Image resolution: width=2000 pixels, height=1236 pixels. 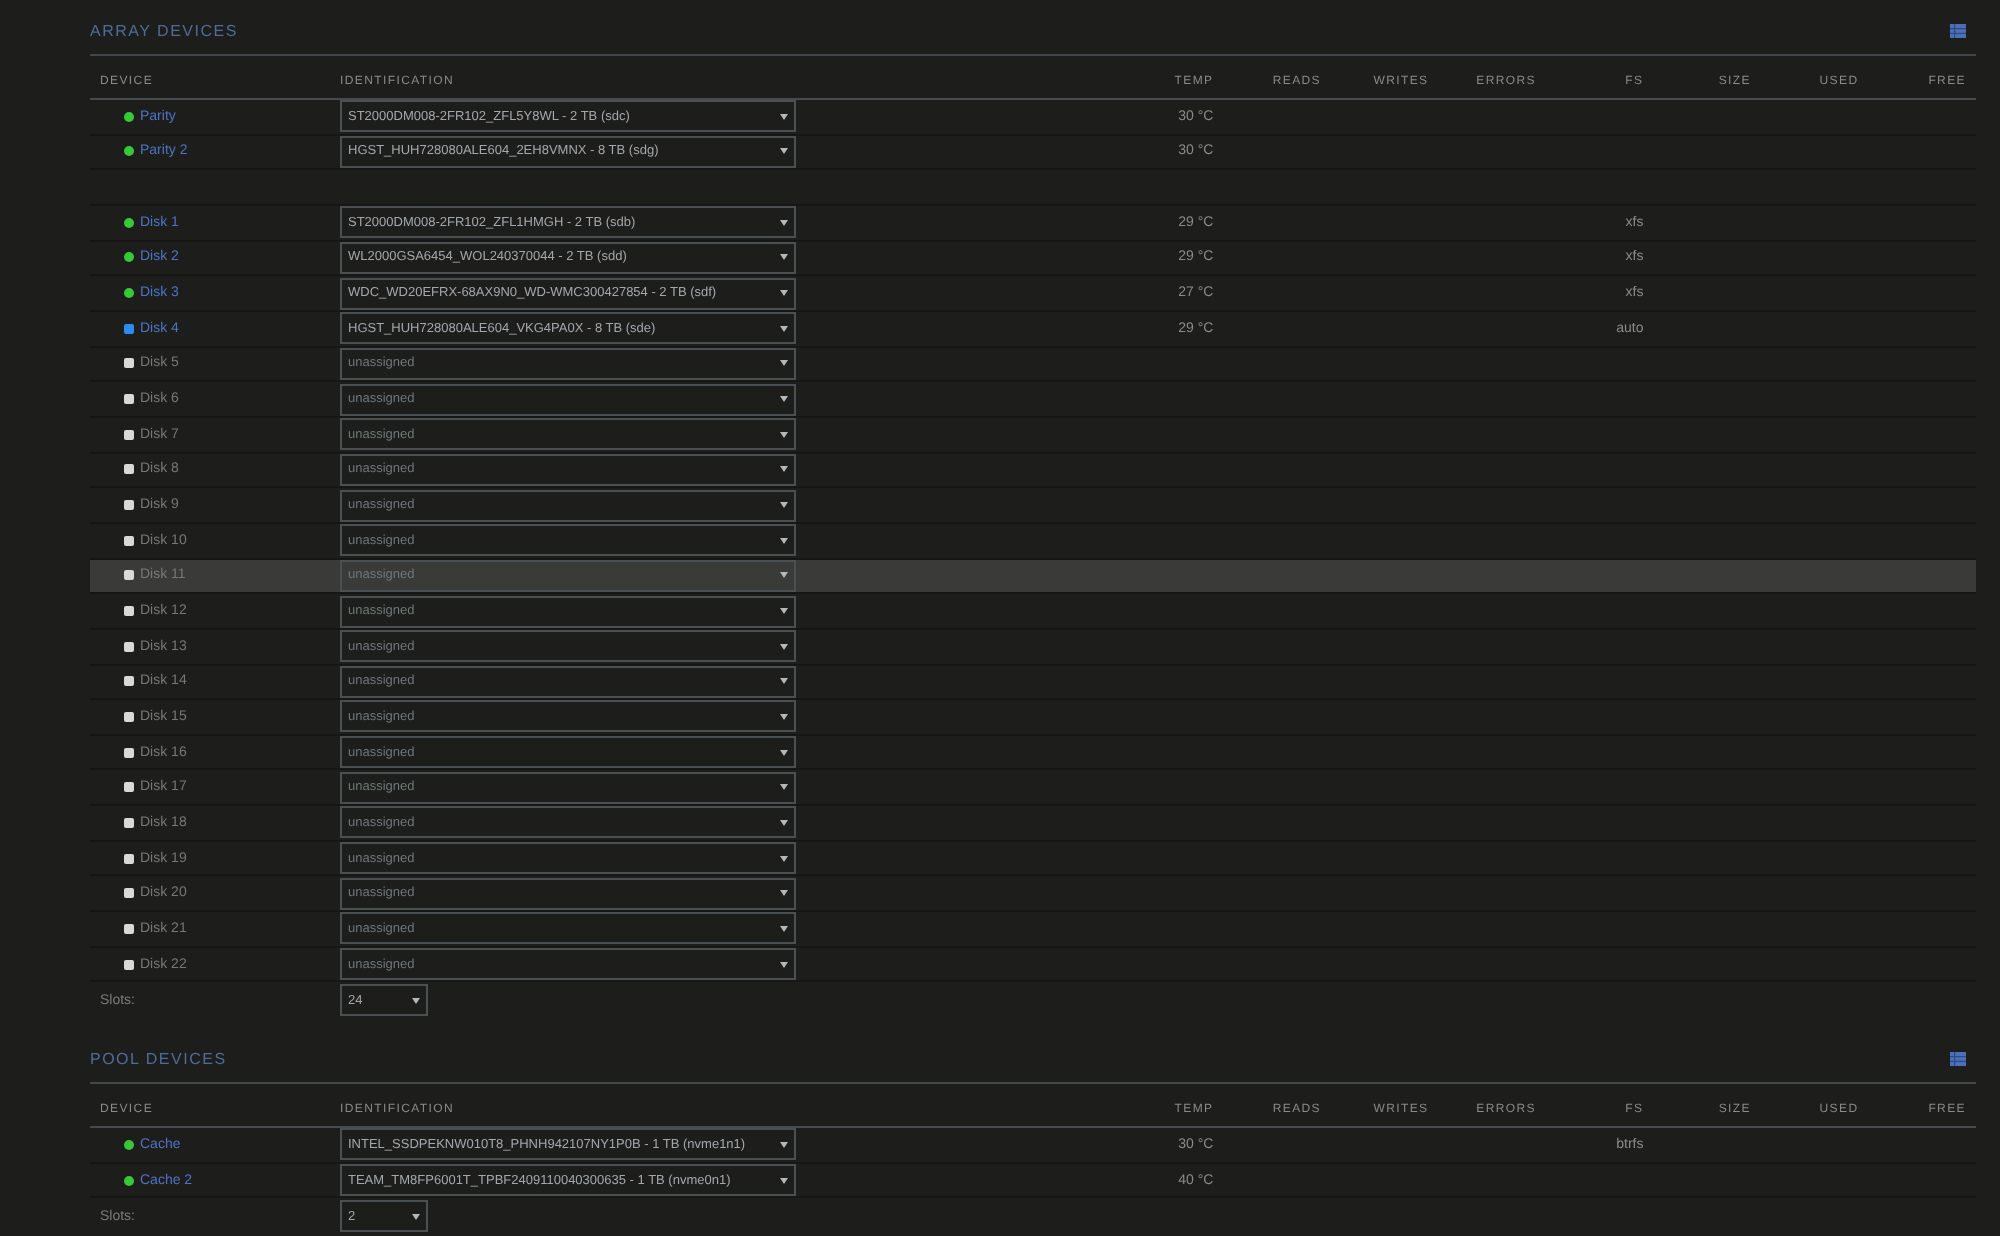 I want to click on section-title: ARRAY DEVICES, so click(x=164, y=31).